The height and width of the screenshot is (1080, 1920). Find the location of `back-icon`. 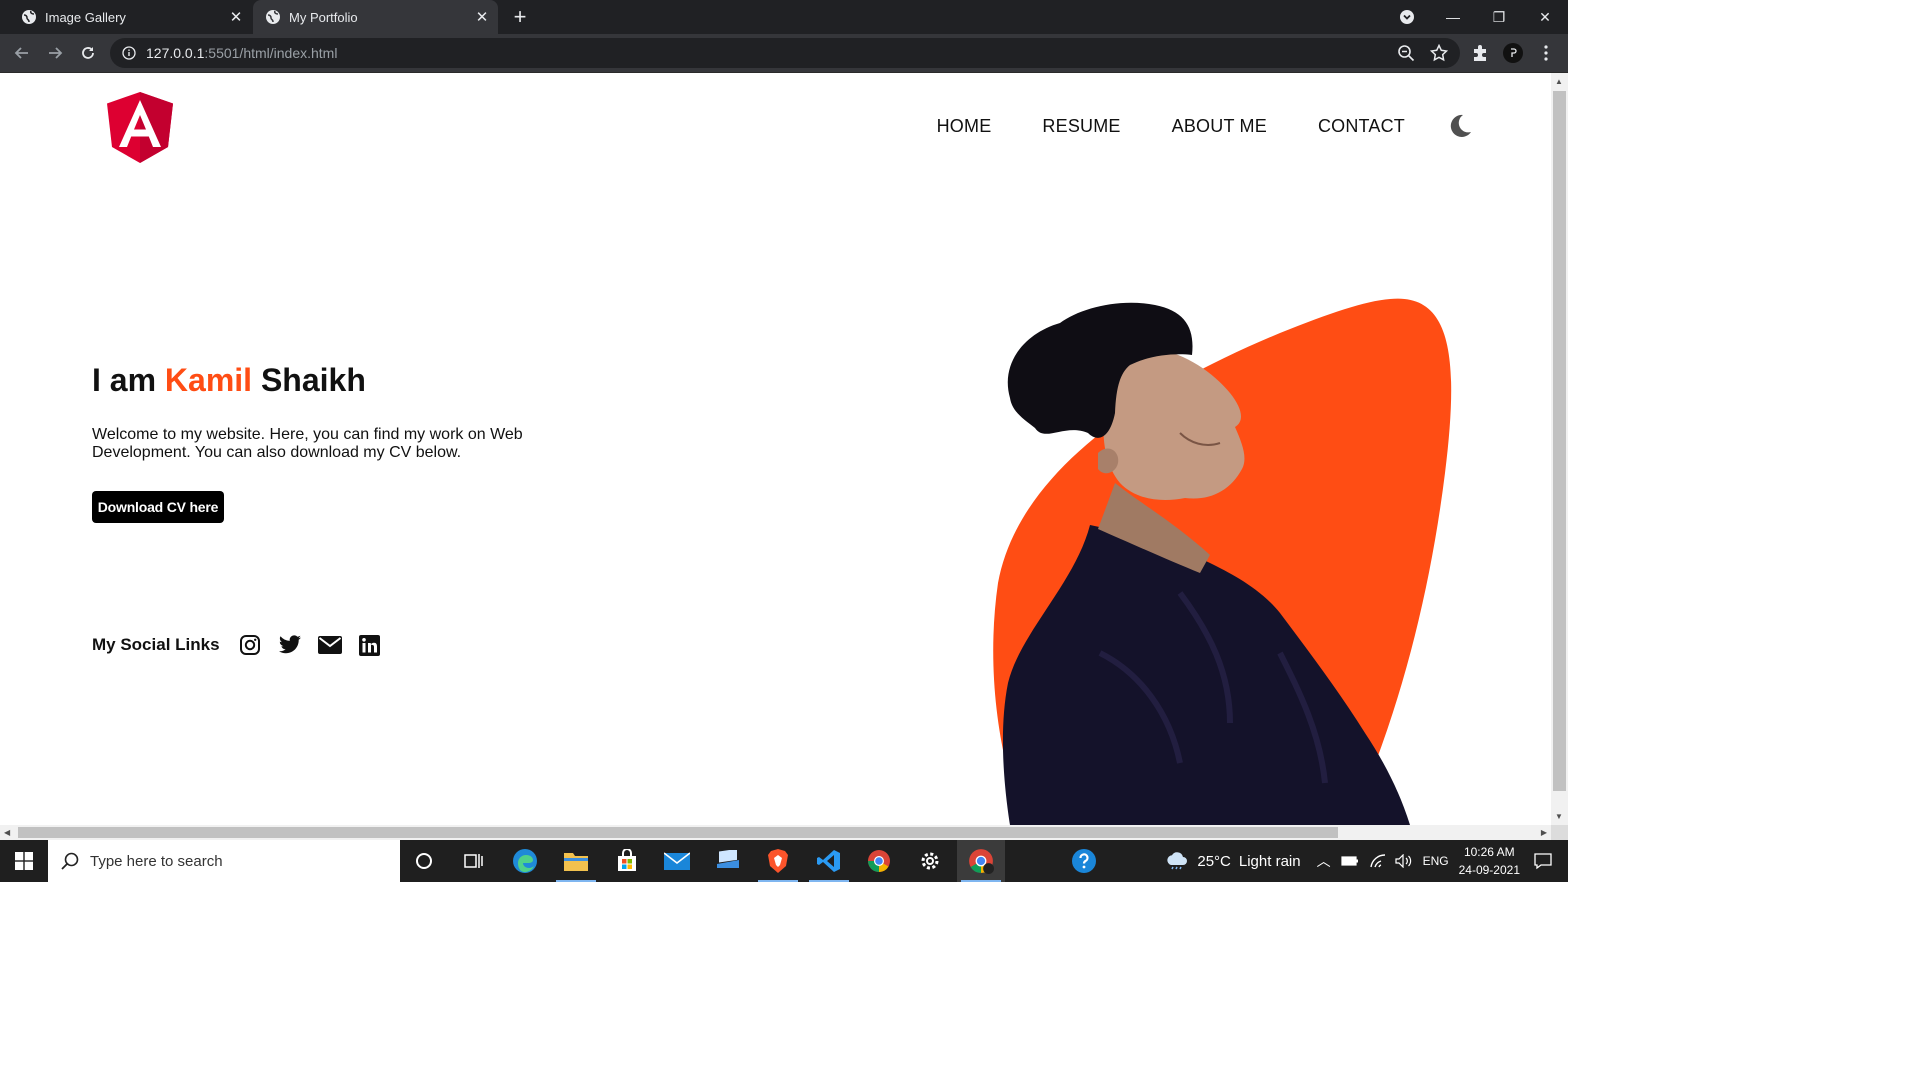

back-icon is located at coordinates (22, 53).